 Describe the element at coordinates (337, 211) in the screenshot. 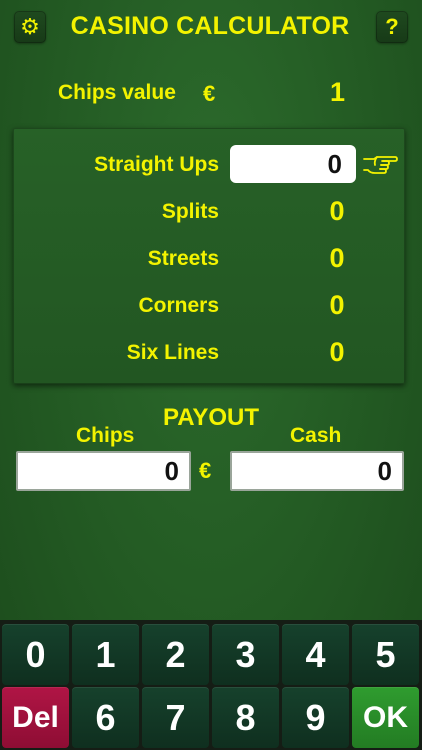

I see `splits-value: 0` at that location.